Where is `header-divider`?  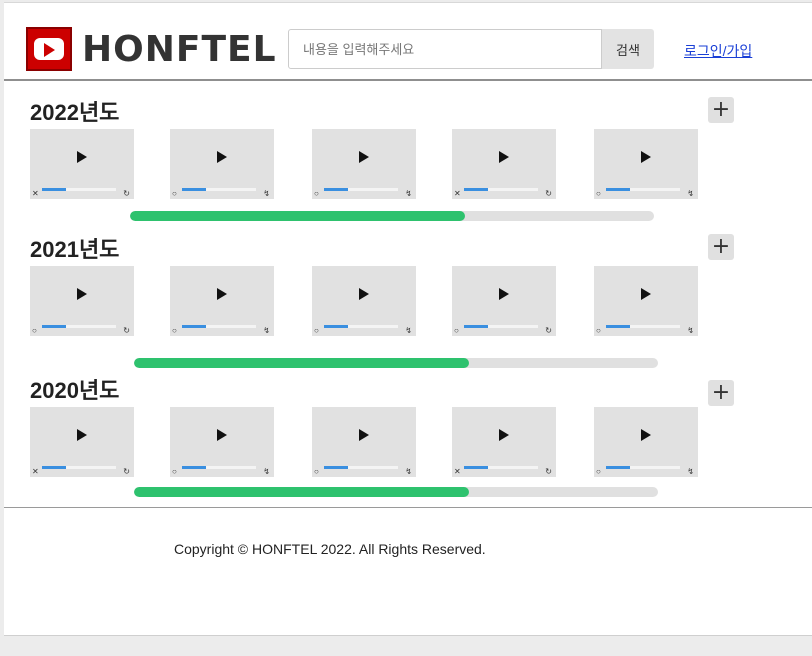 header-divider is located at coordinates (408, 80).